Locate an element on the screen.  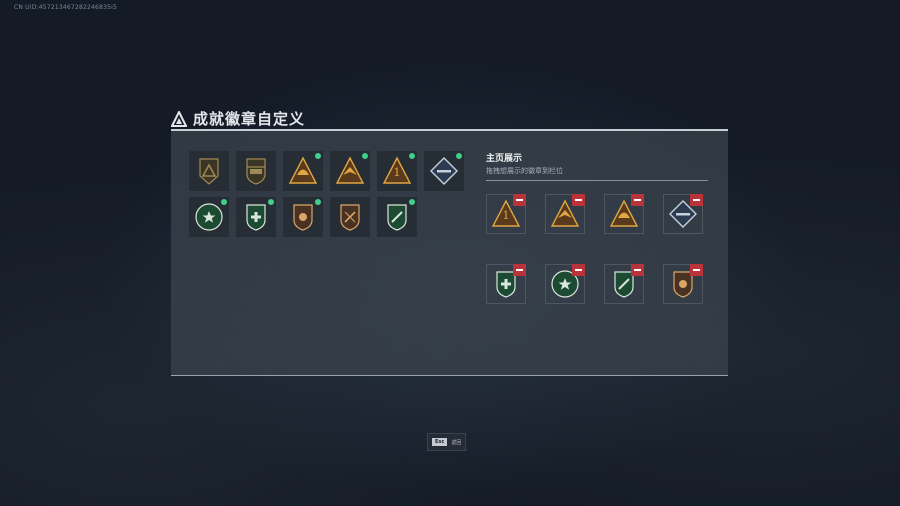
triangle-emblem-icon is located at coordinates (209, 171).